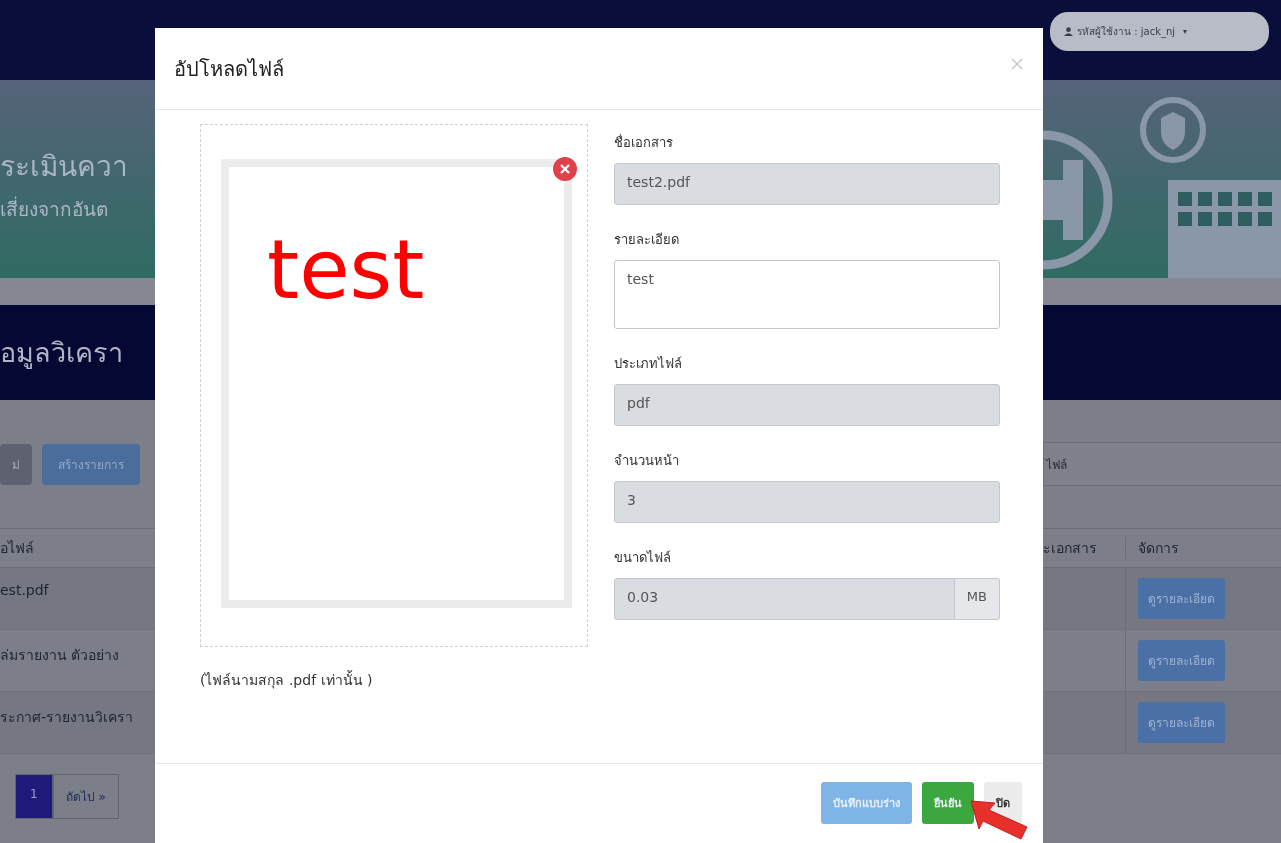  What do you see at coordinates (1068, 31) in the screenshot?
I see `user-icon` at bounding box center [1068, 31].